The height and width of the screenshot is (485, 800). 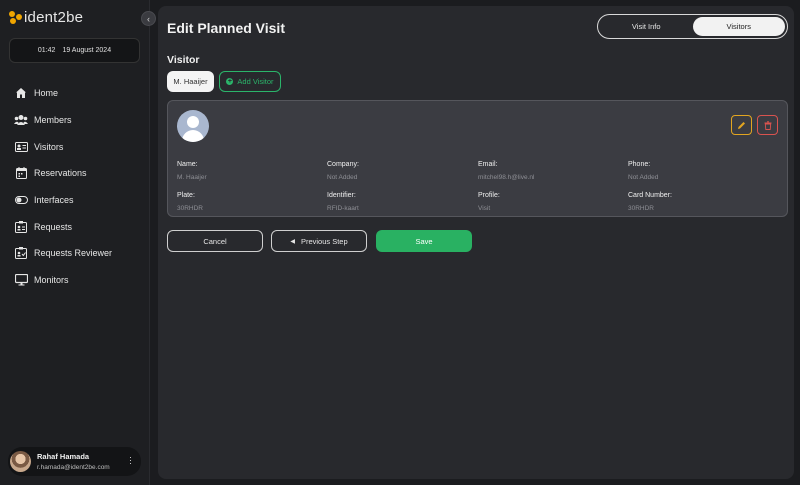 I want to click on field-phone: Phone: Not Added, so click(x=643, y=171).